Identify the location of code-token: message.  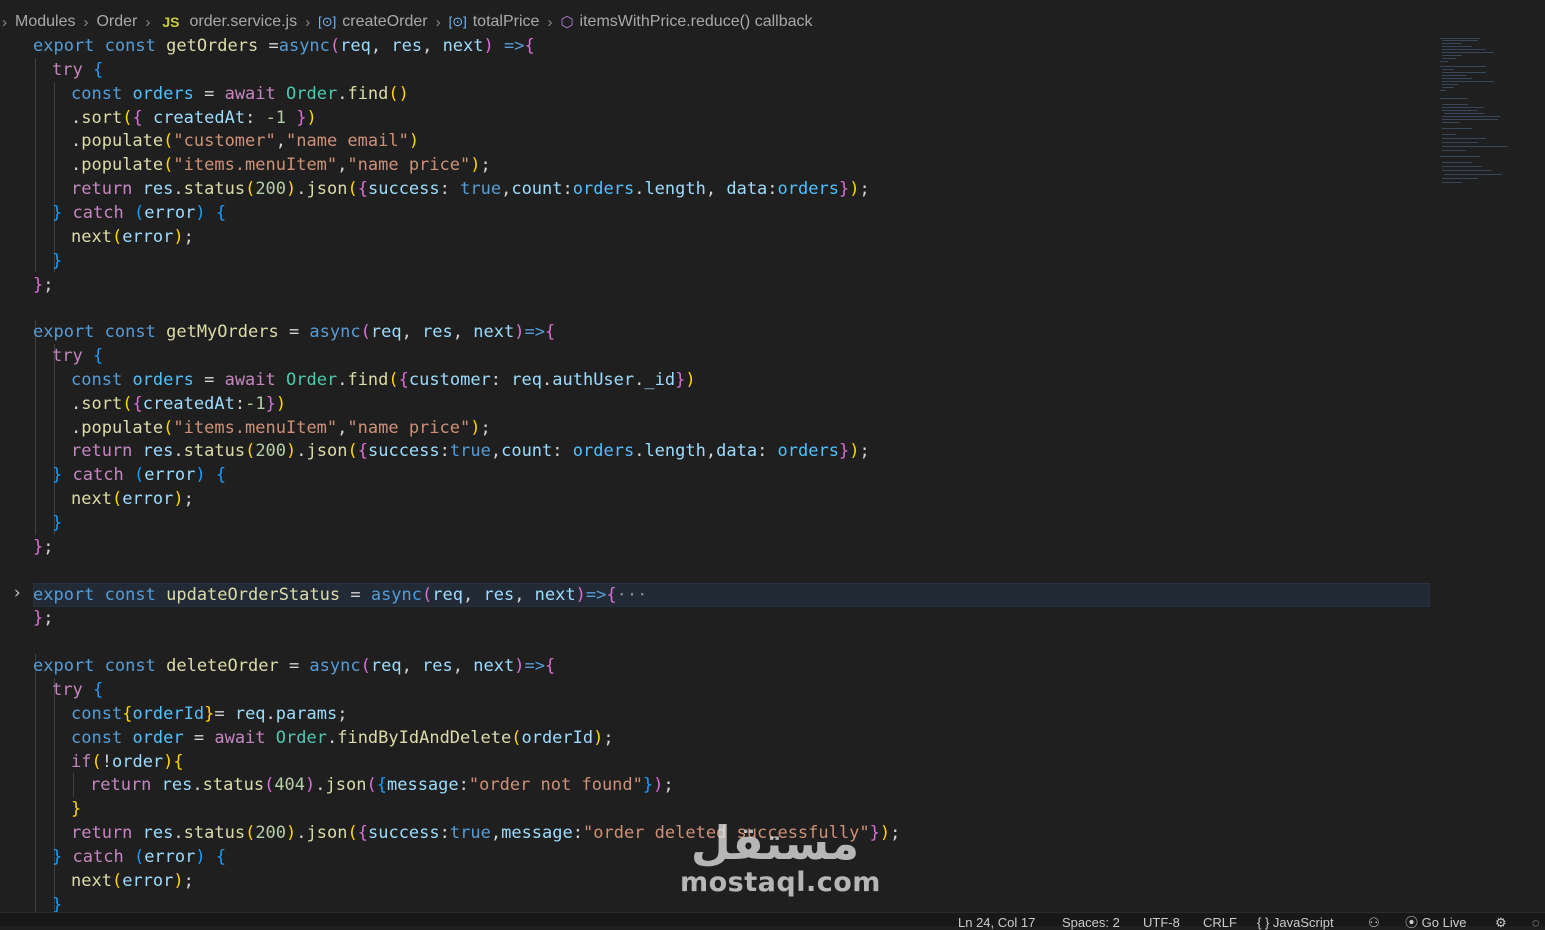
(537, 833).